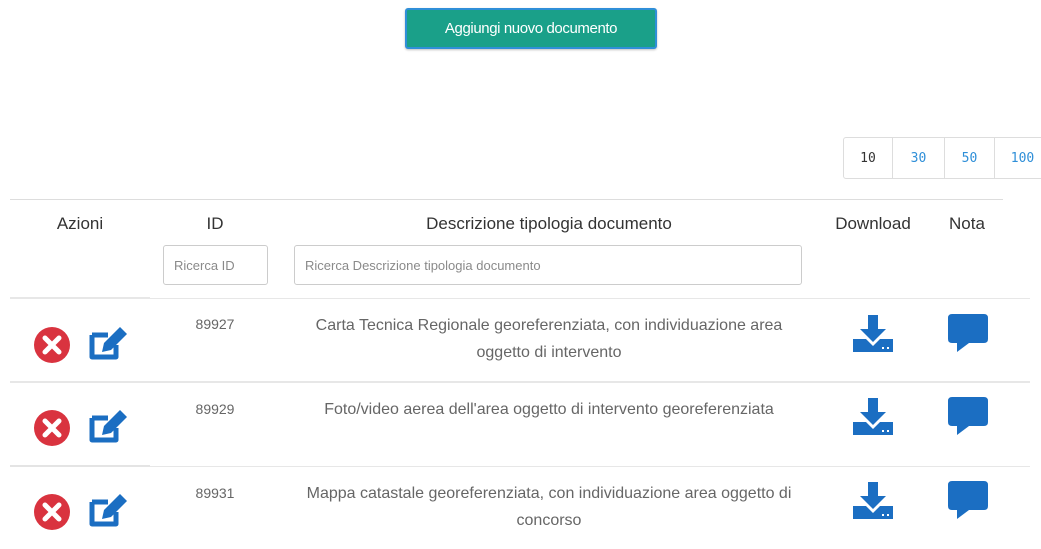 The height and width of the screenshot is (549, 1041). What do you see at coordinates (531, 28) in the screenshot?
I see `add-document-button: Aggiungi nuovo documento` at bounding box center [531, 28].